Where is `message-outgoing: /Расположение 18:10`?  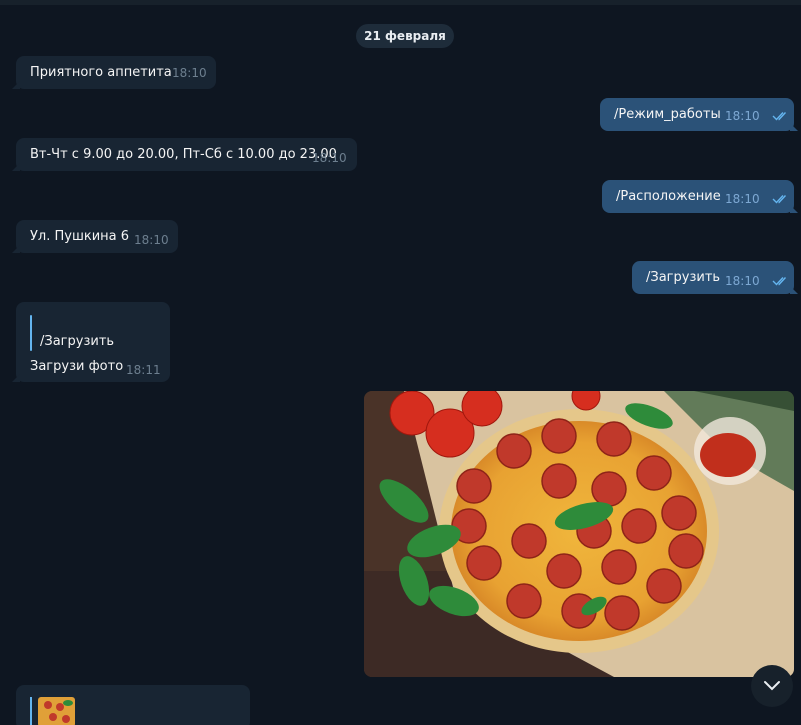
message-outgoing: /Расположение 18:10 is located at coordinates (700, 196).